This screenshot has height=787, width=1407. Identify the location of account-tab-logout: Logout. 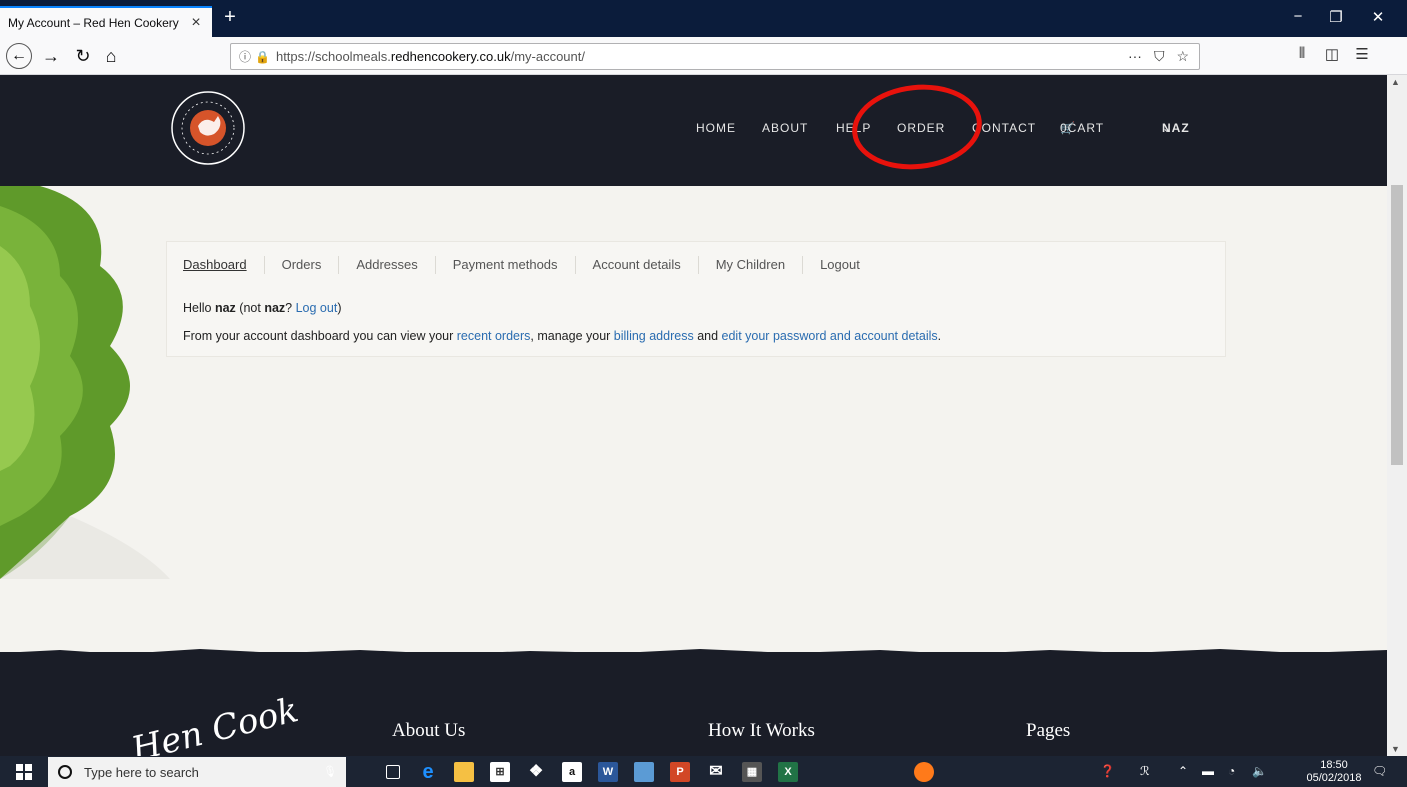
(840, 265).